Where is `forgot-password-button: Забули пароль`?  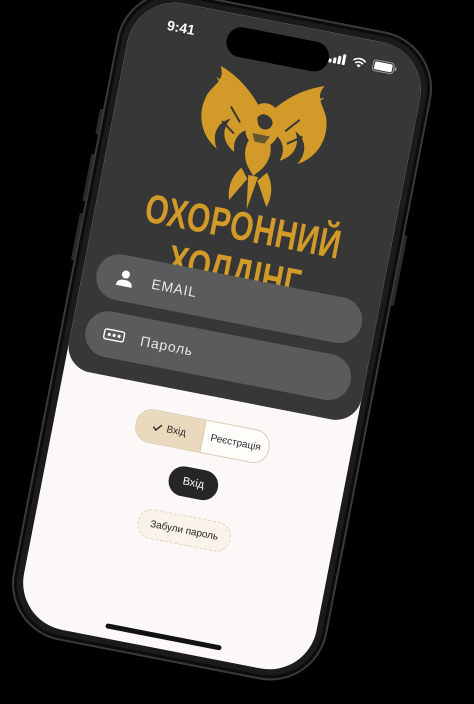
forgot-password-button: Забули пароль is located at coordinates (184, 530).